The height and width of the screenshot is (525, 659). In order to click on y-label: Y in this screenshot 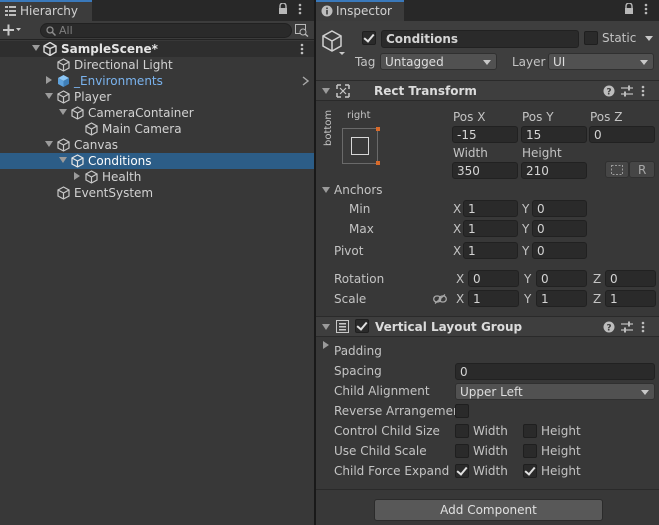, I will do `click(526, 229)`.